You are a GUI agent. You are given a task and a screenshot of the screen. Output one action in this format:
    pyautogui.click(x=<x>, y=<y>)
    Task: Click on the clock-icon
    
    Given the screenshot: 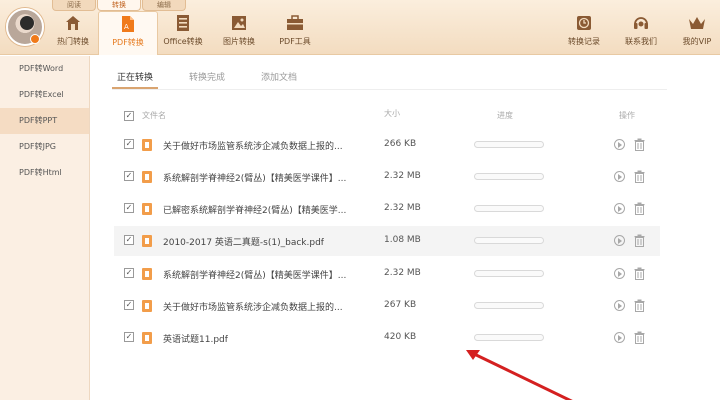 What is the action you would take?
    pyautogui.click(x=584, y=23)
    